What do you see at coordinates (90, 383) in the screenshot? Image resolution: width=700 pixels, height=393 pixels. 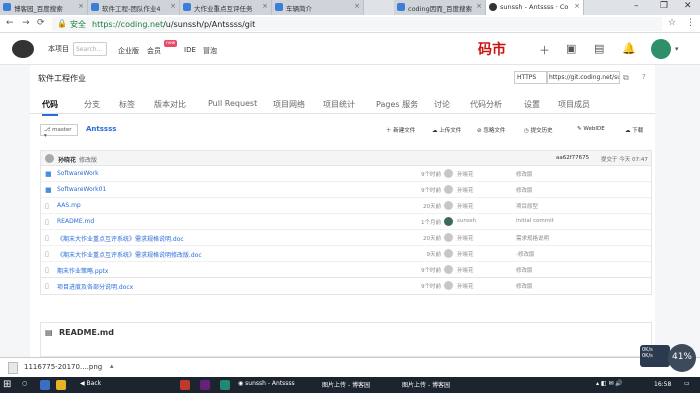 I see `taskbar-app: ◀ Back` at bounding box center [90, 383].